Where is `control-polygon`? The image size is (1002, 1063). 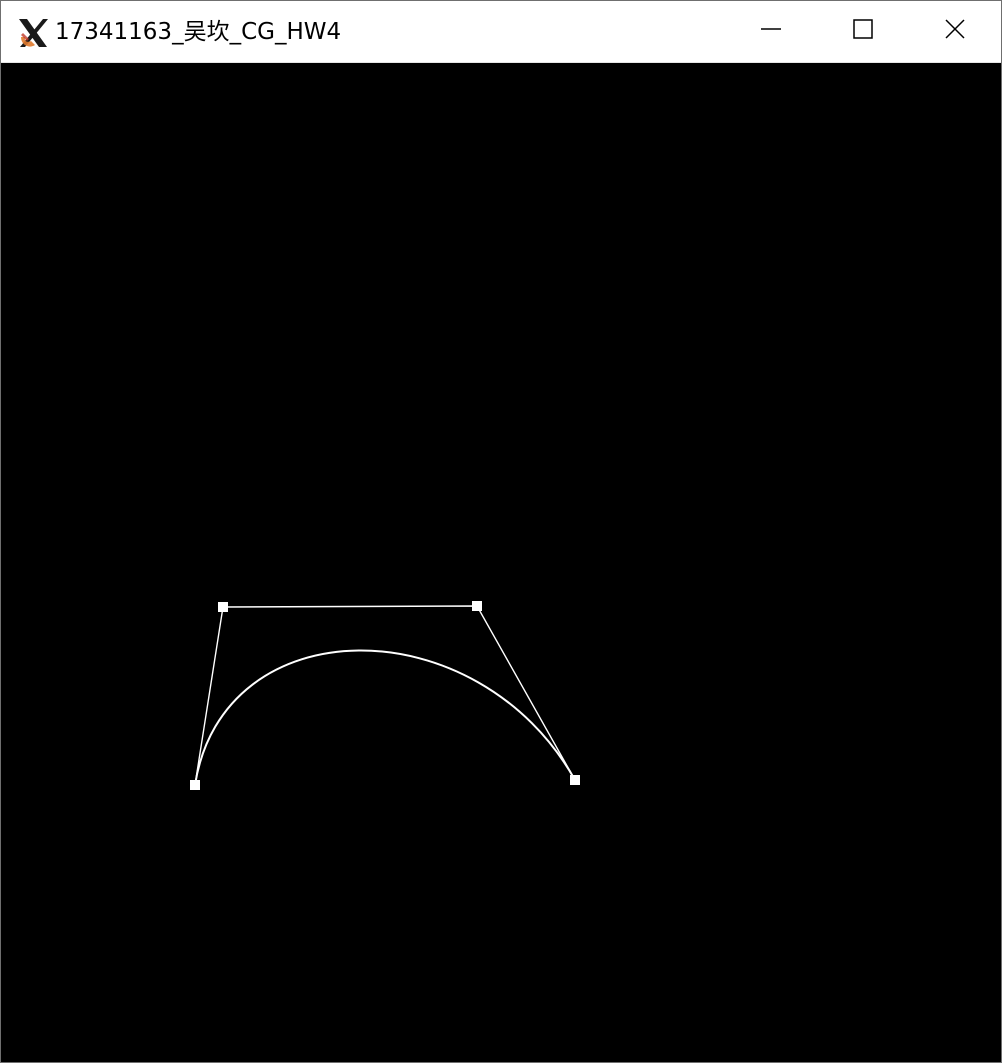
control-polygon is located at coordinates (385, 695).